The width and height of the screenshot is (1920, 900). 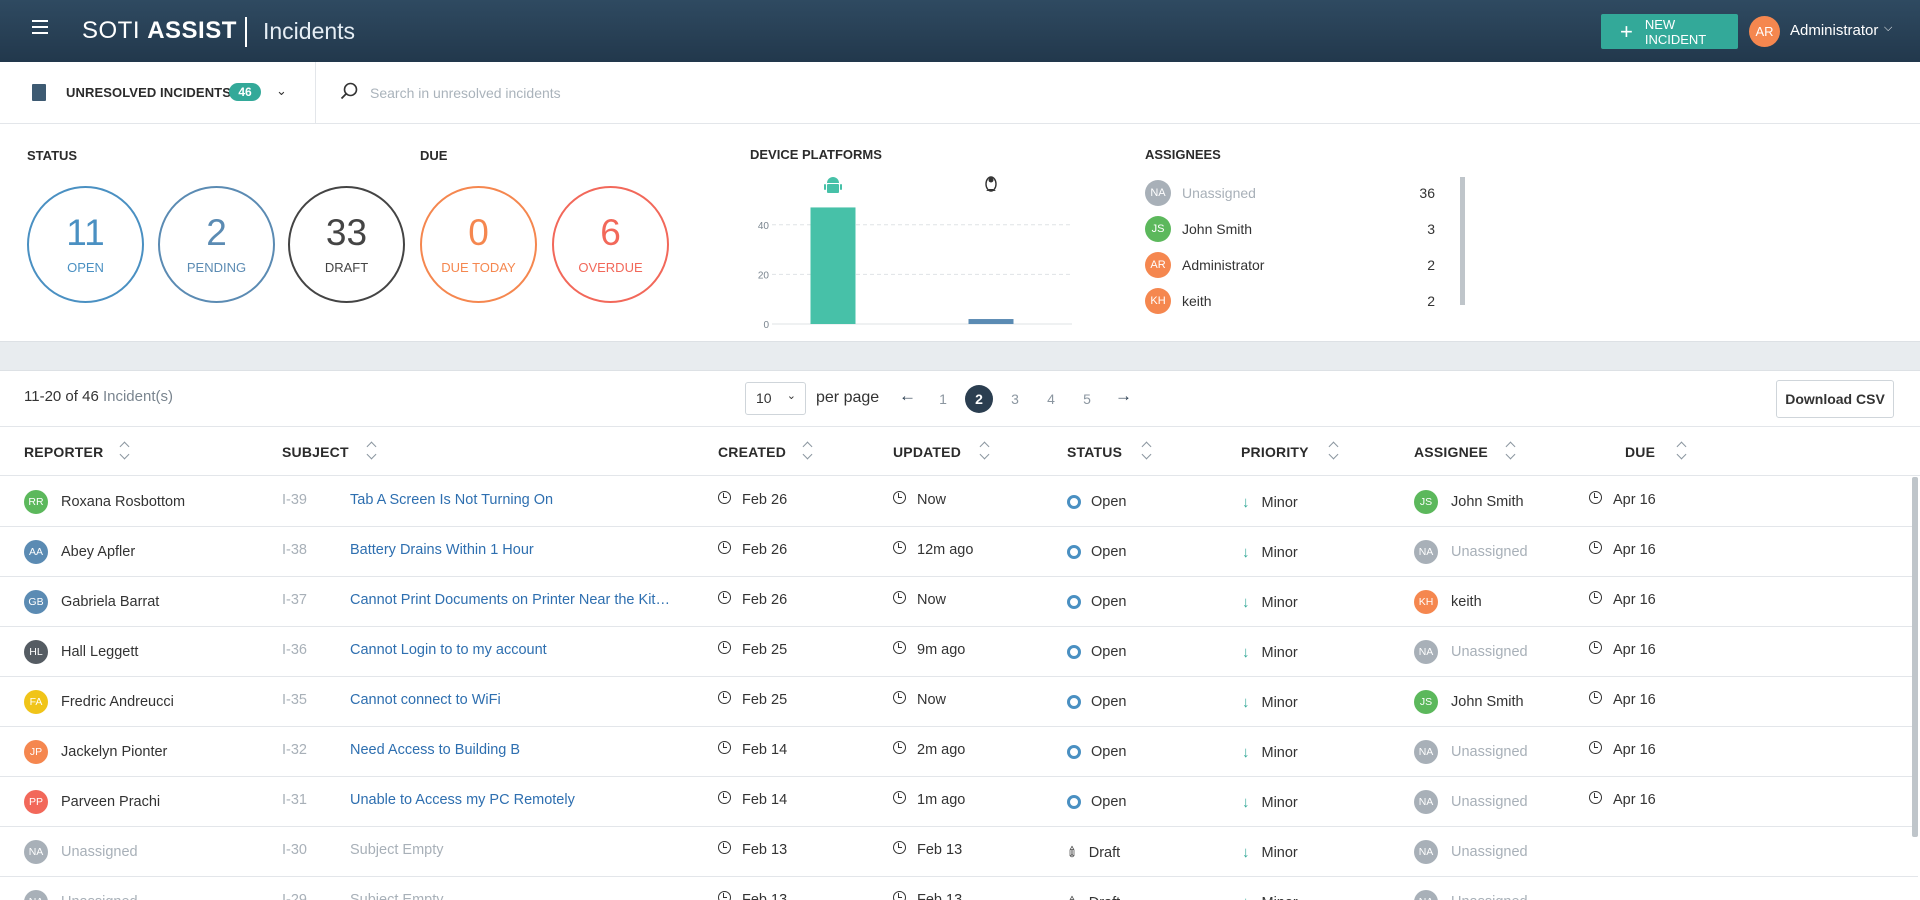 I want to click on table-scrollbar, so click(x=1915, y=657).